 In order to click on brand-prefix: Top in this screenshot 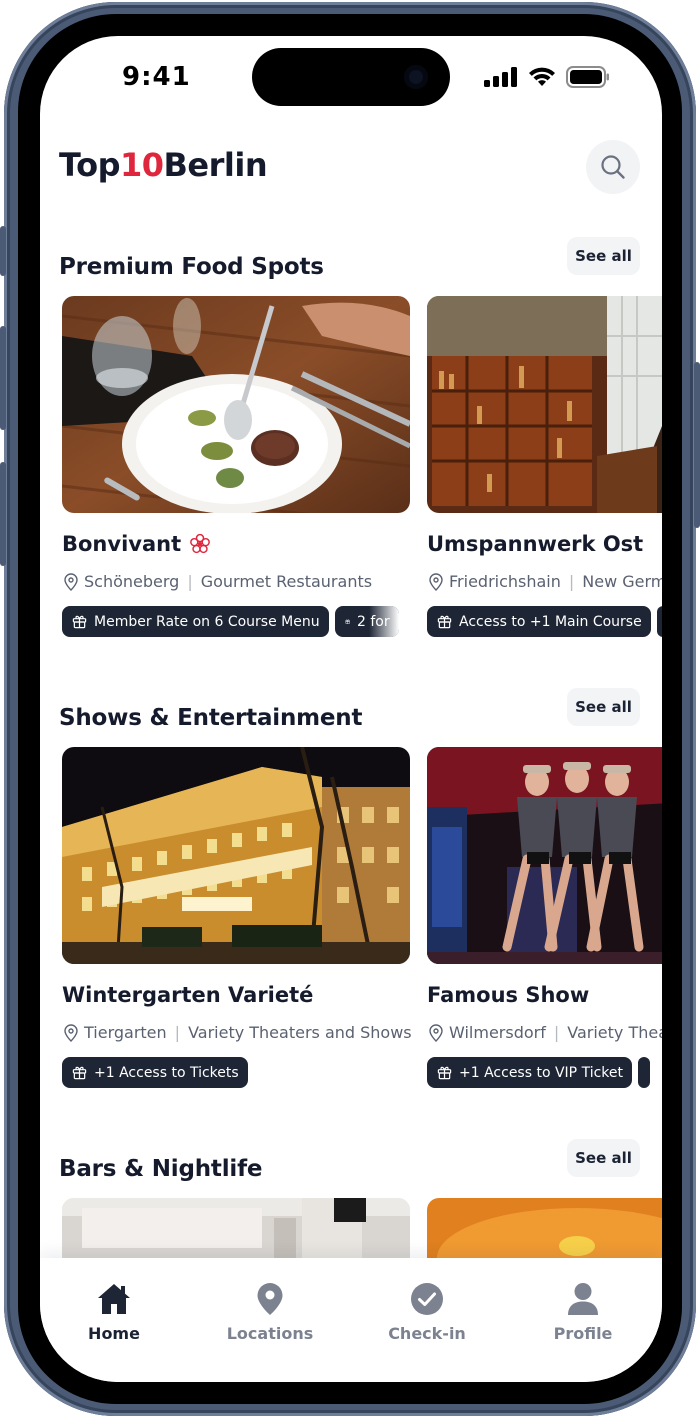, I will do `click(89, 165)`.